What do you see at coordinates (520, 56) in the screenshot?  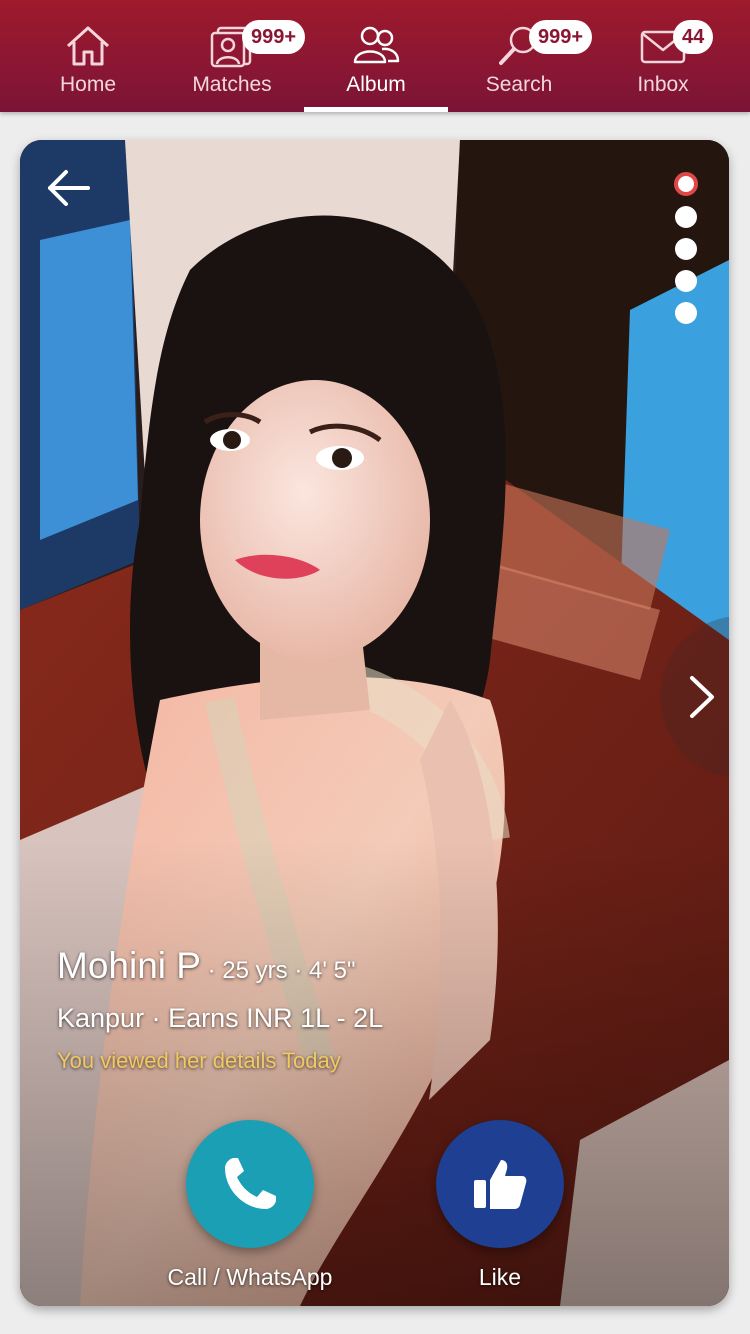 I see `nav-tab-search: 999+ Search` at bounding box center [520, 56].